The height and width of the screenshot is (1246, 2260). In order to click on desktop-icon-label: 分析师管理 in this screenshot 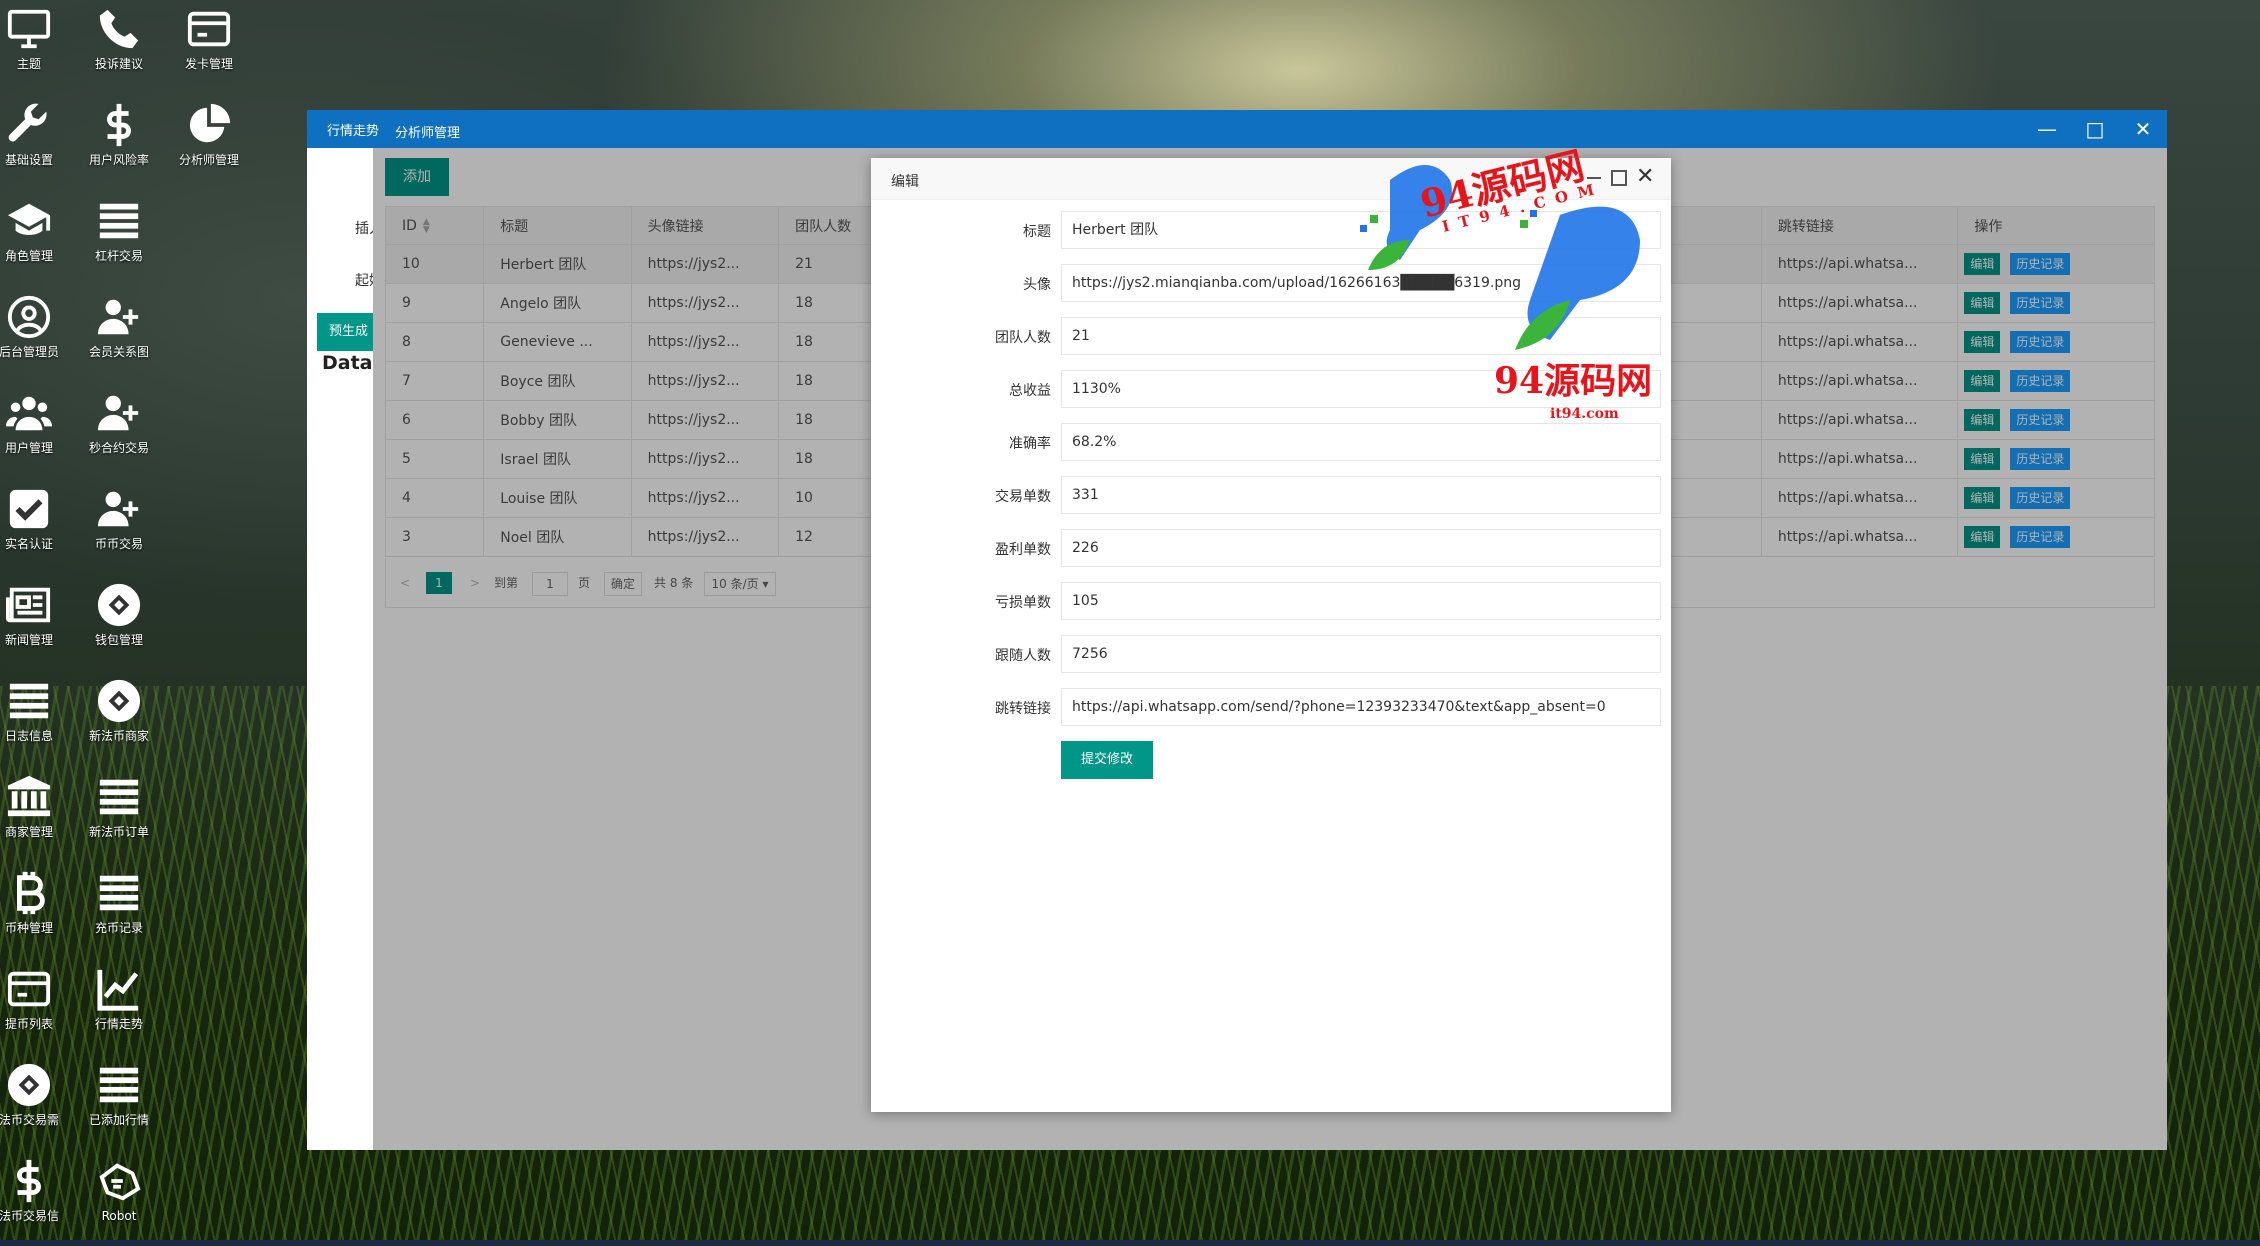, I will do `click(208, 160)`.